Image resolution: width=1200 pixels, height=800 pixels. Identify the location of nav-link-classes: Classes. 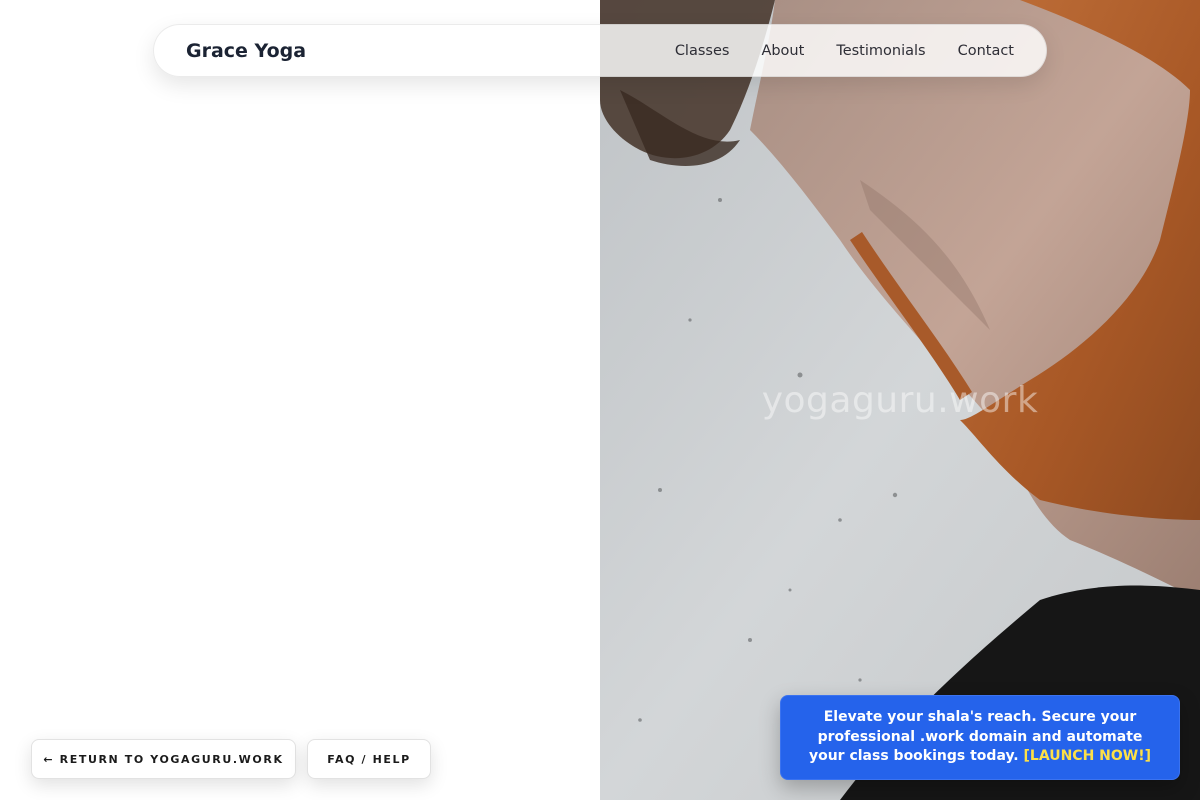
(702, 51).